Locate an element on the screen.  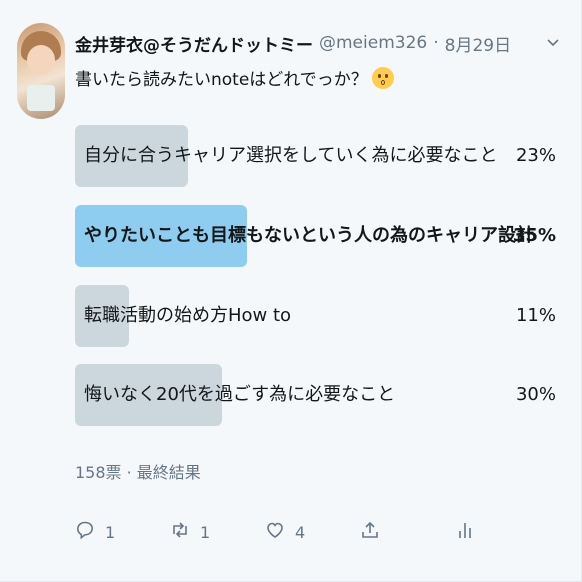
retweet-count: 1 is located at coordinates (205, 532).